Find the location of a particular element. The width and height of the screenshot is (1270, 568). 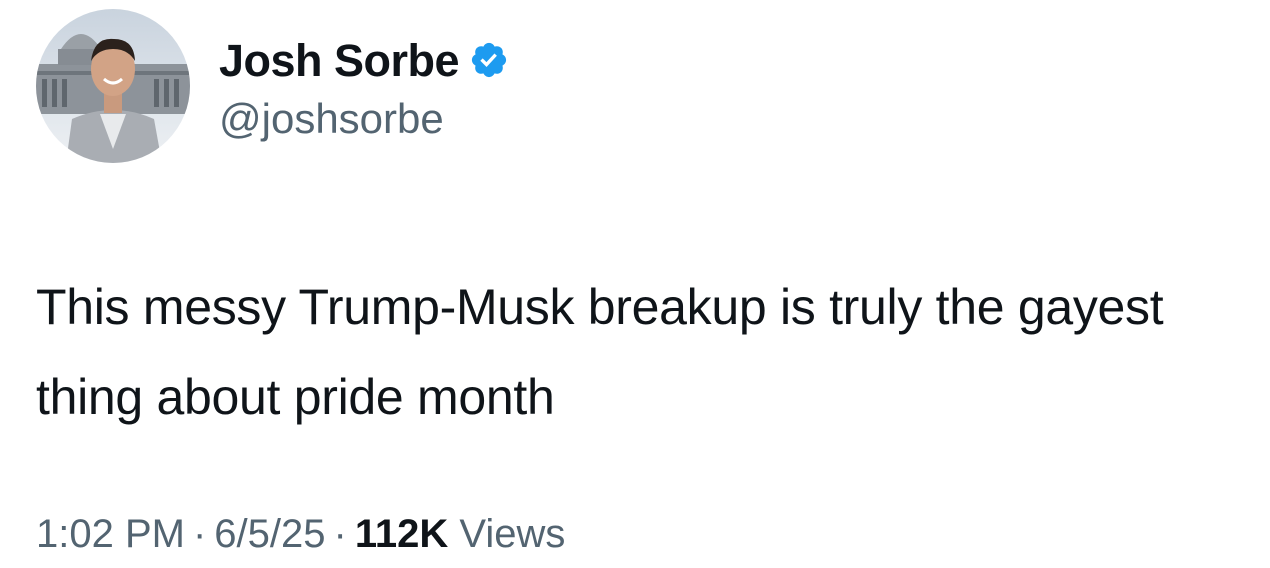

author-display-name: Josh Sorbe is located at coordinates (339, 60).